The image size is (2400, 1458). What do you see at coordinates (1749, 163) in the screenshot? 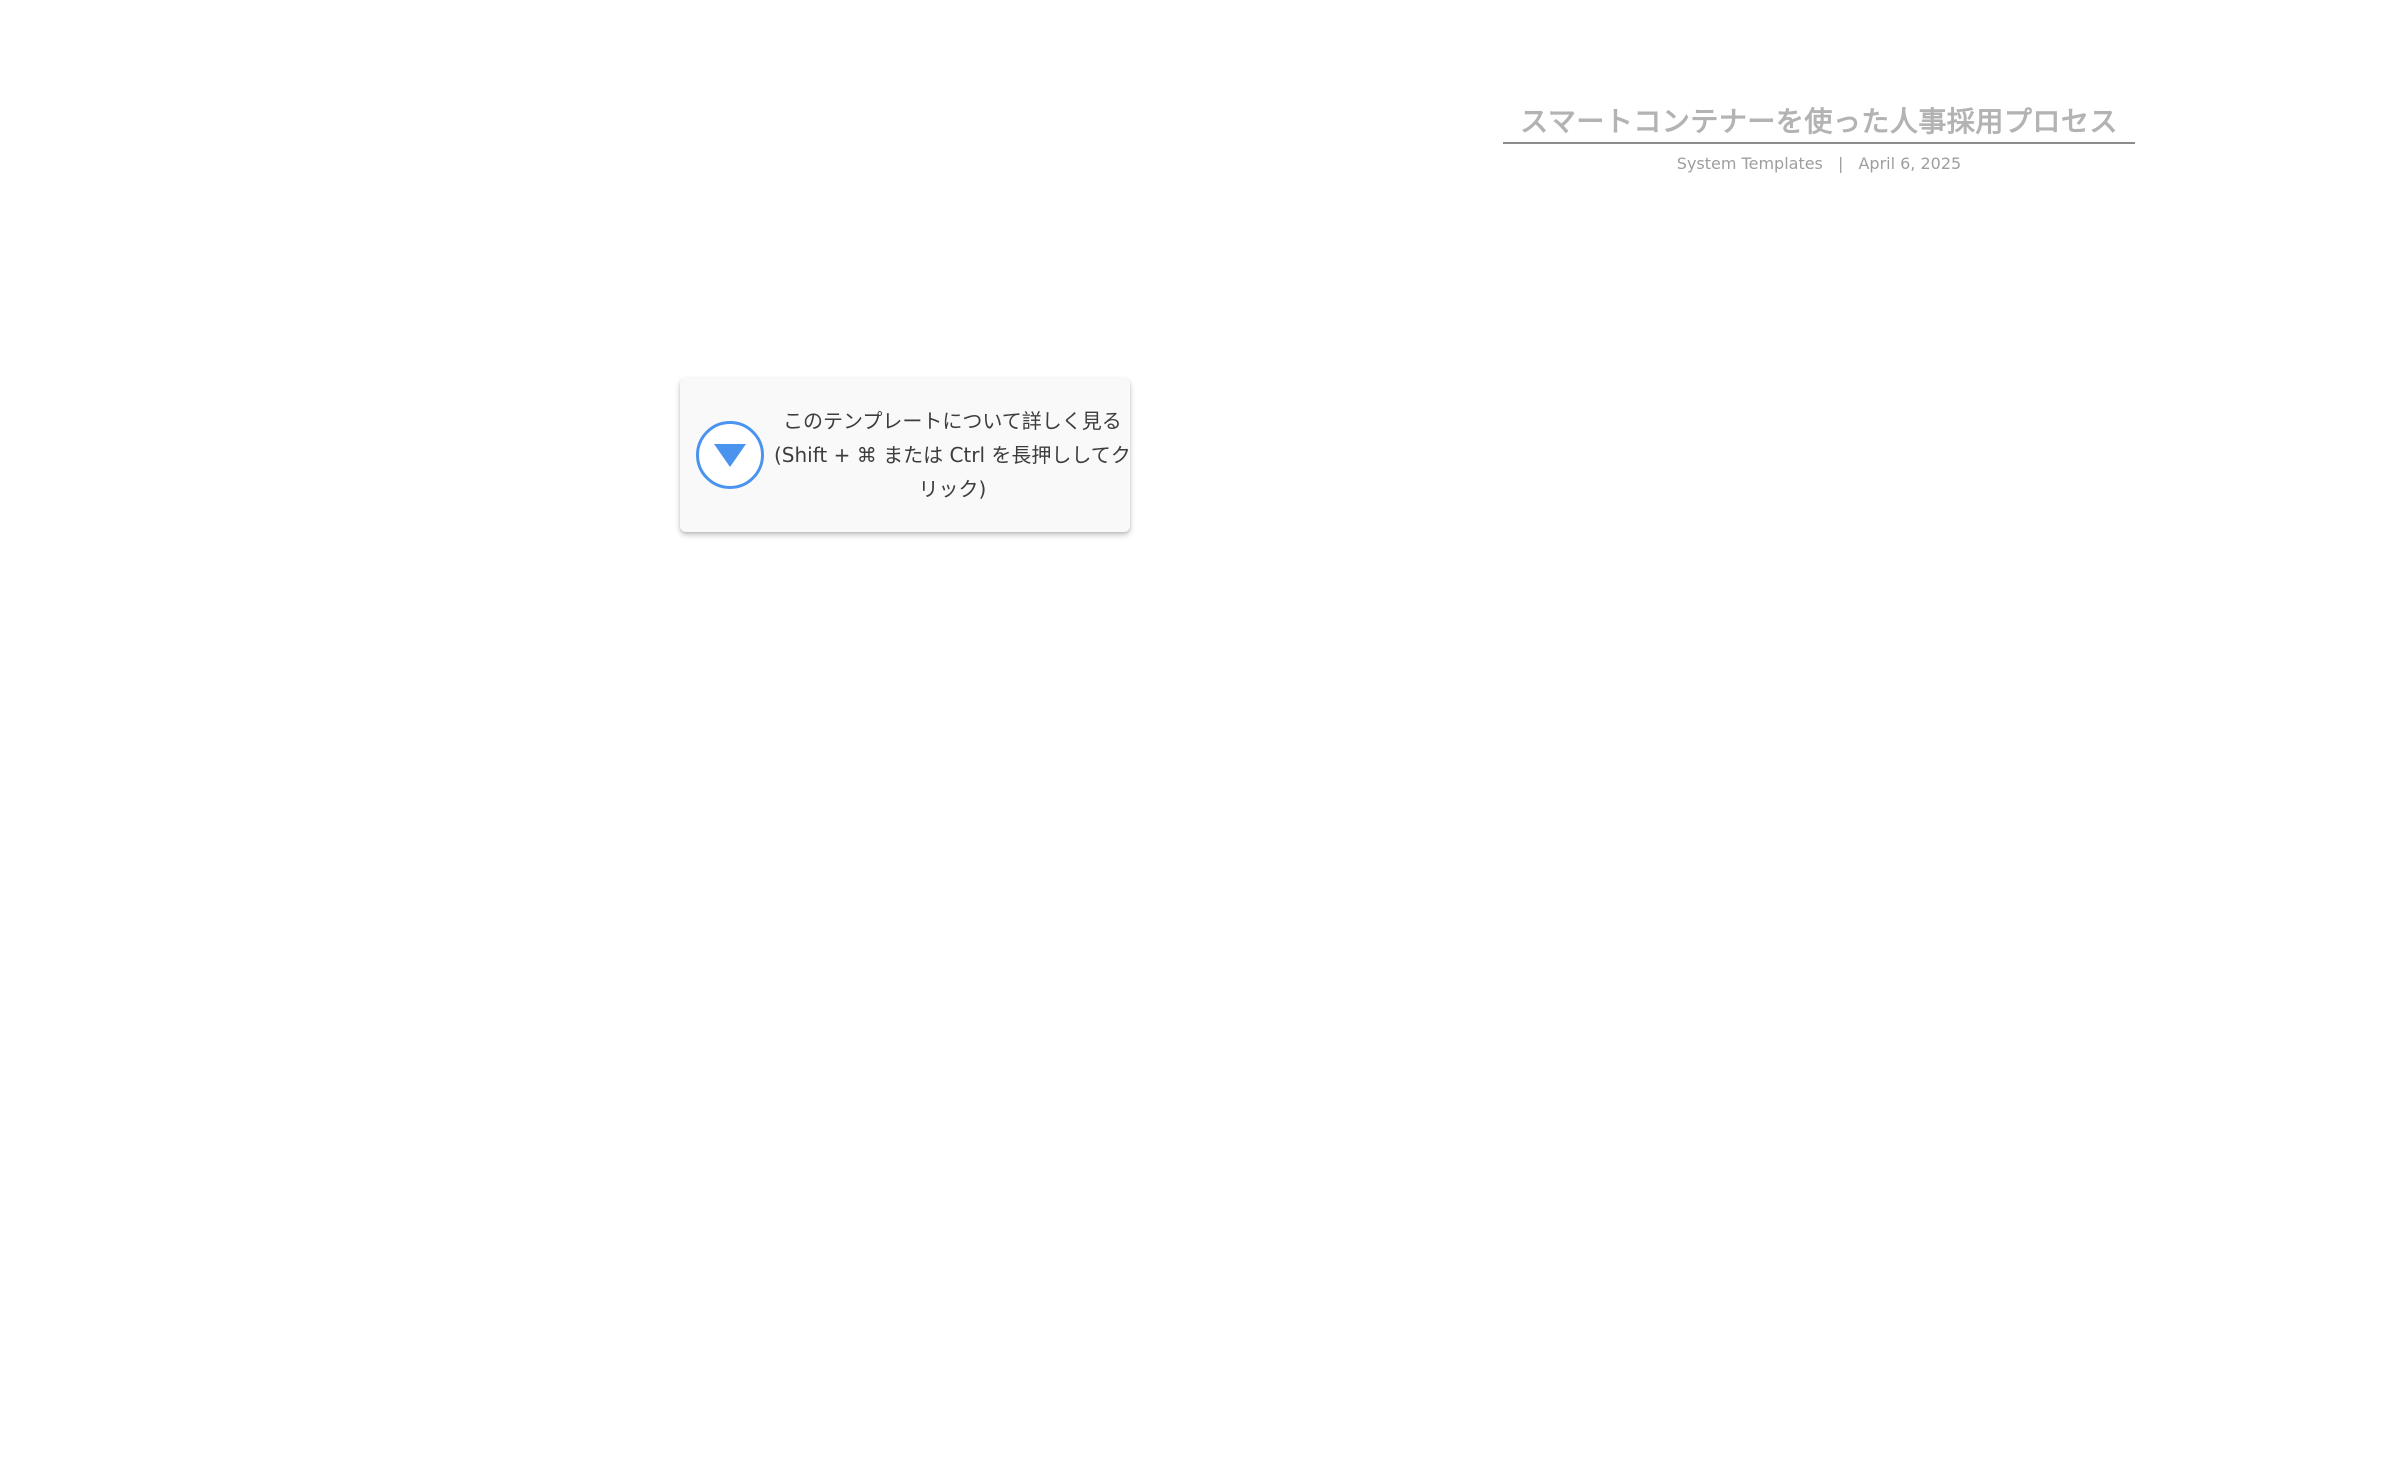
I see `document-author: System Templates` at bounding box center [1749, 163].